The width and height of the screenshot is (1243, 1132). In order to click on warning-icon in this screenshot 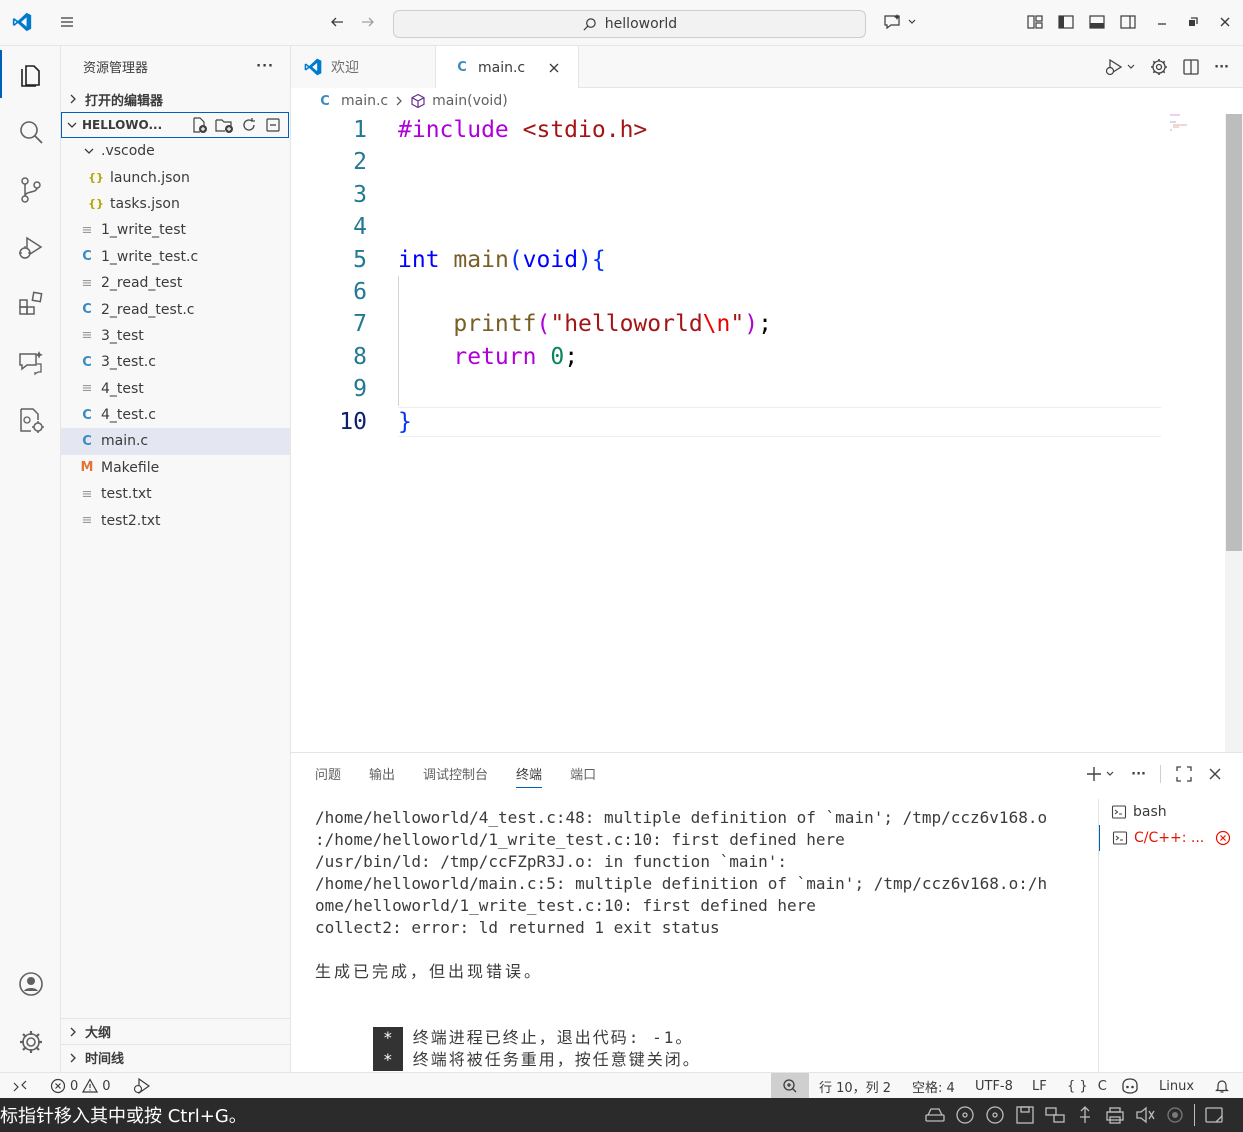, I will do `click(90, 1086)`.